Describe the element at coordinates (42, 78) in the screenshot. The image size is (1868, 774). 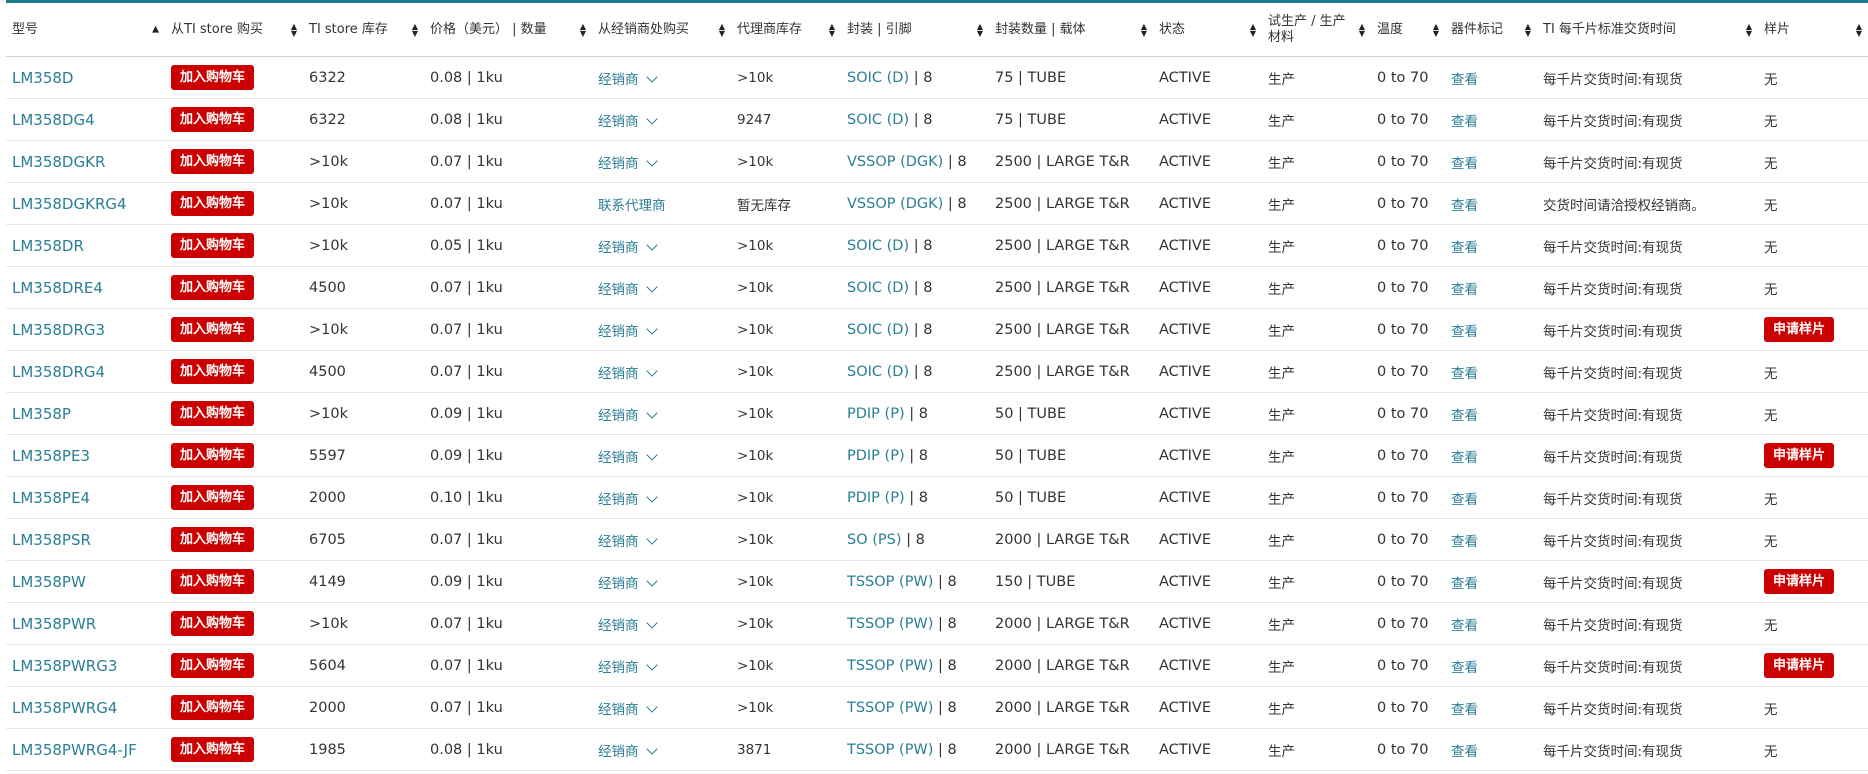
I see `part-number-link: LM358D` at that location.